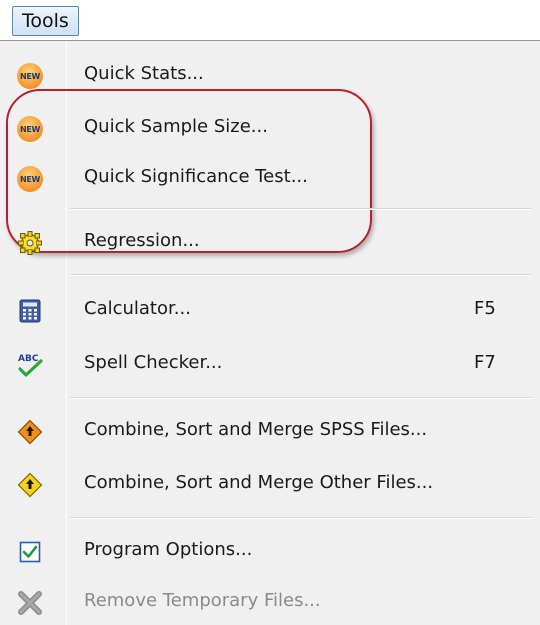 The height and width of the screenshot is (625, 540). I want to click on gear-icon, so click(30, 243).